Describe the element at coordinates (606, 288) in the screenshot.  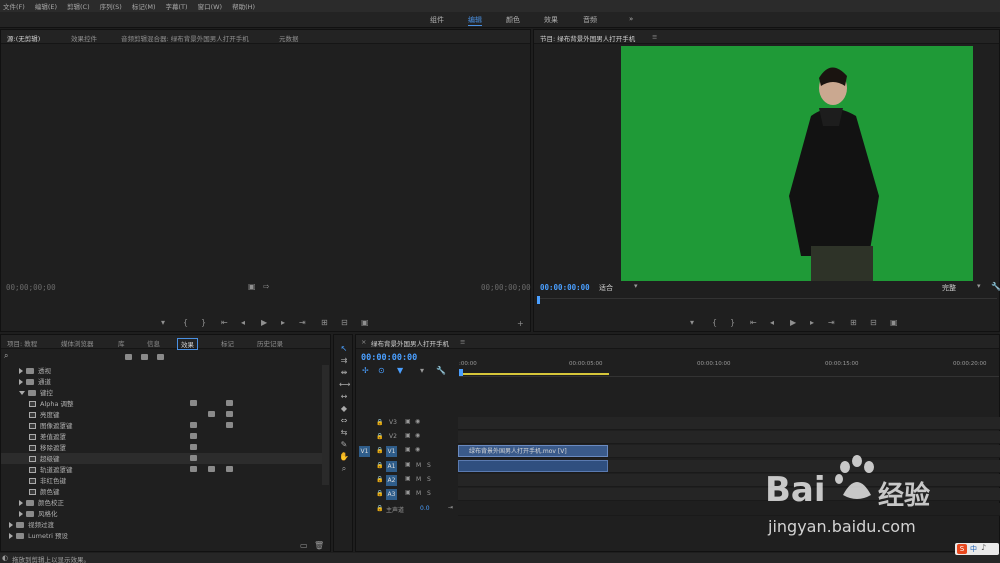
I see `program-fit-select: 适合` at that location.